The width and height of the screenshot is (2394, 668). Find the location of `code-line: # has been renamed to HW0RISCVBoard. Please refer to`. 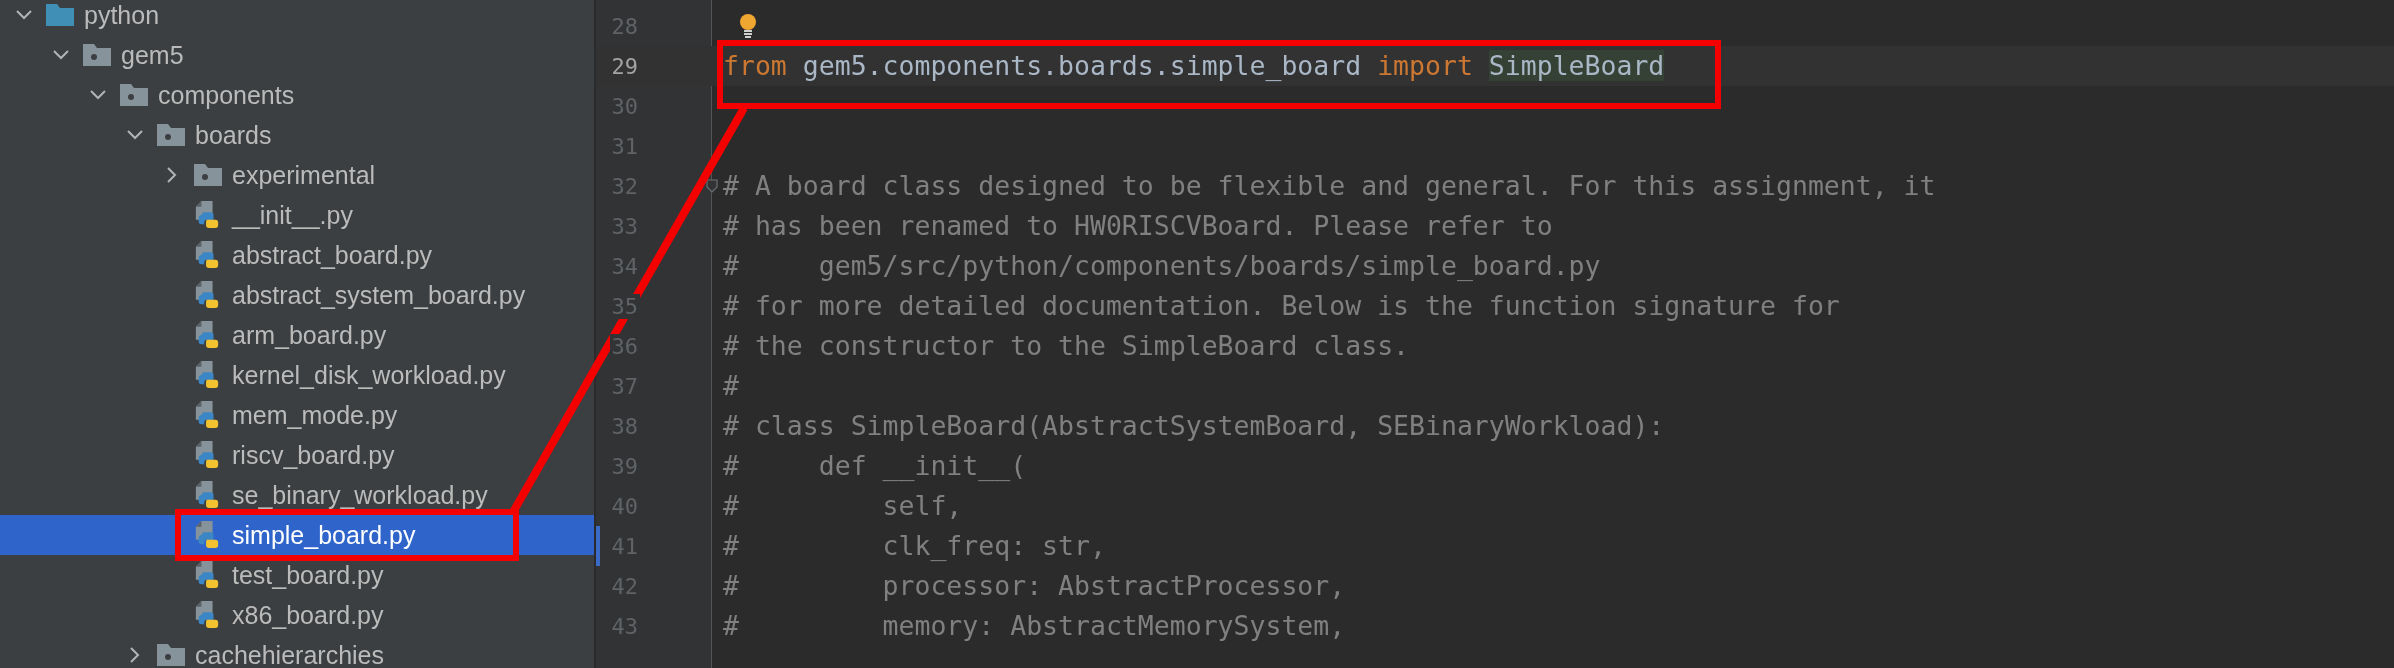

code-line: # has been renamed to HW0RISCVBoard. Please refer to is located at coordinates (1138, 226).